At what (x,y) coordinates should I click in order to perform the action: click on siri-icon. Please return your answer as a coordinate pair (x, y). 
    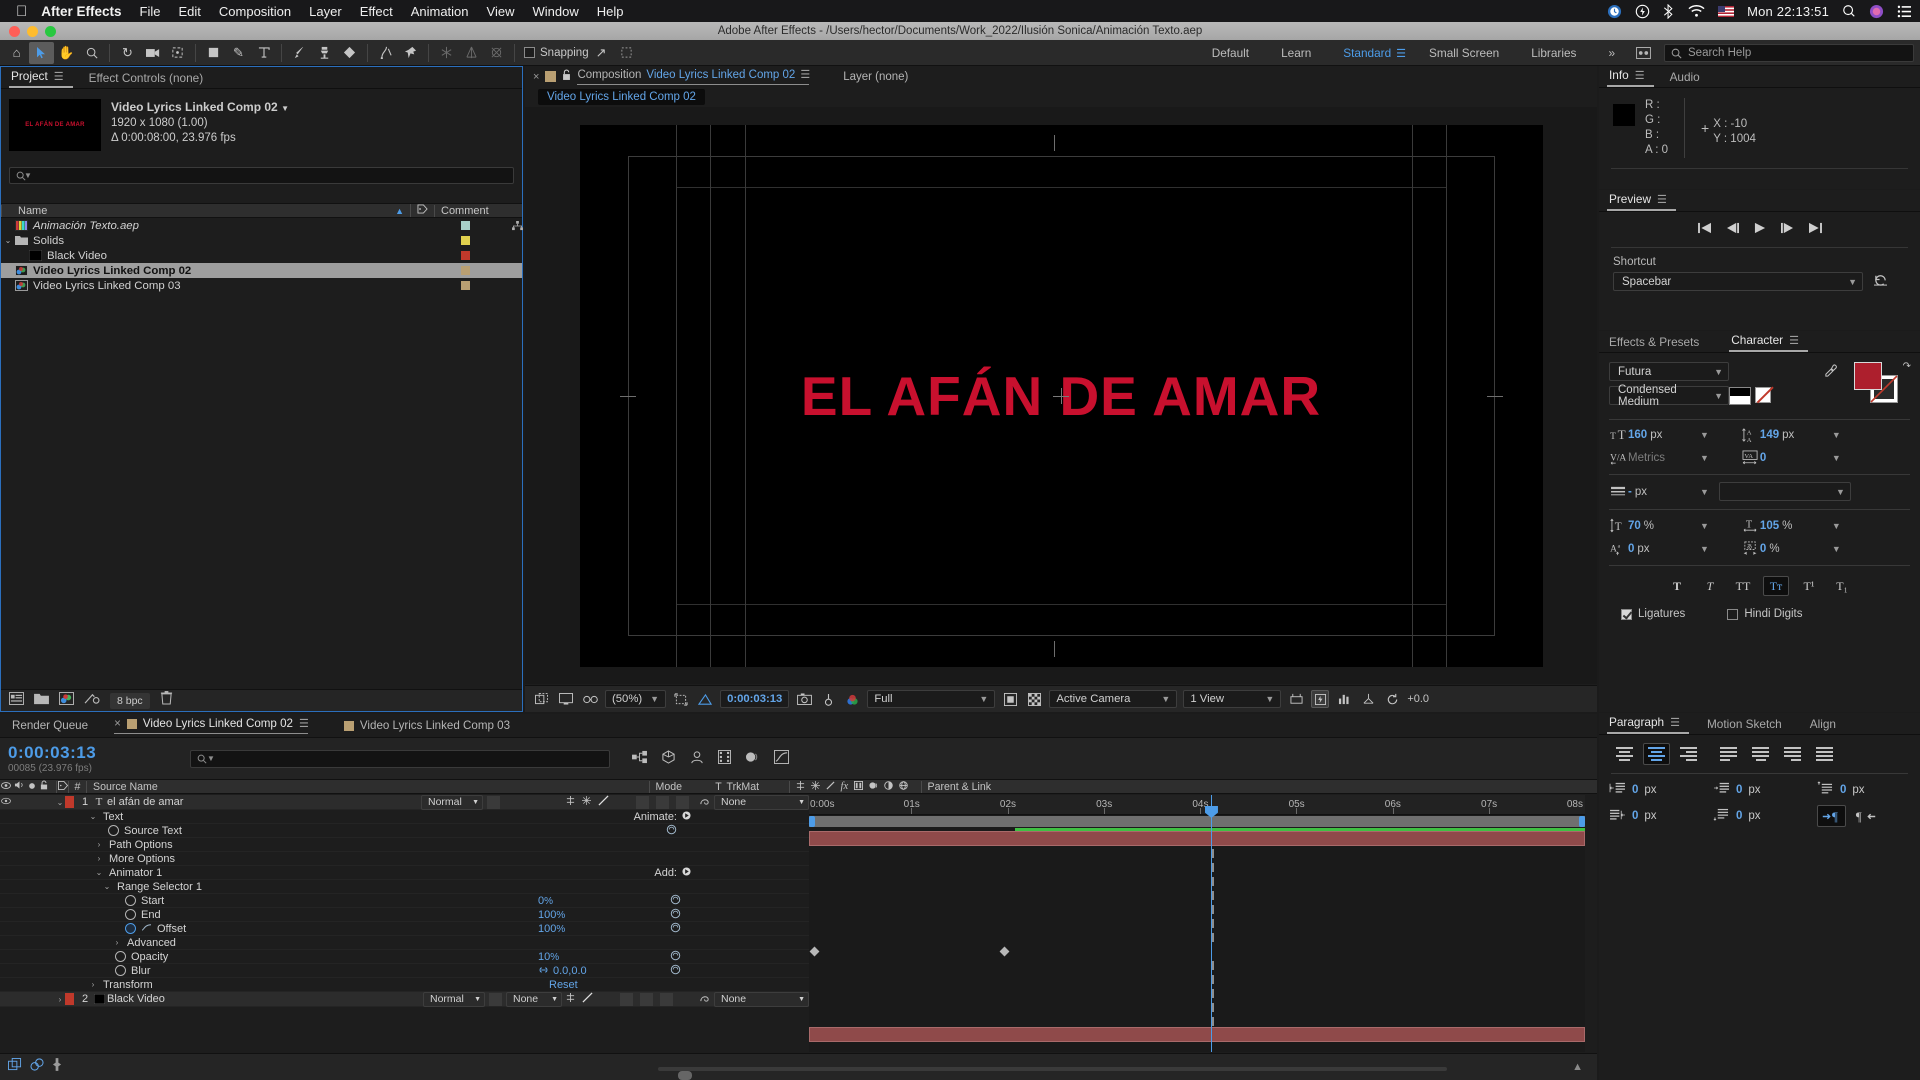
    Looking at the image, I should click on (1876, 11).